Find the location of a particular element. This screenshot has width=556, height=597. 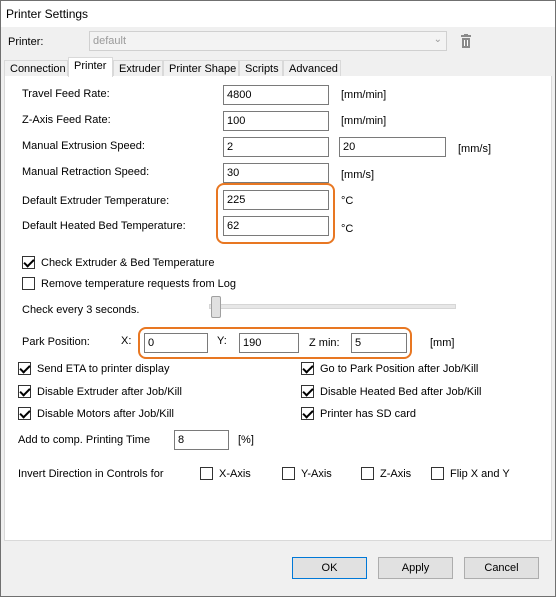

default-extruder-temp-label: Default Extruder Temperature: is located at coordinates (96, 201).